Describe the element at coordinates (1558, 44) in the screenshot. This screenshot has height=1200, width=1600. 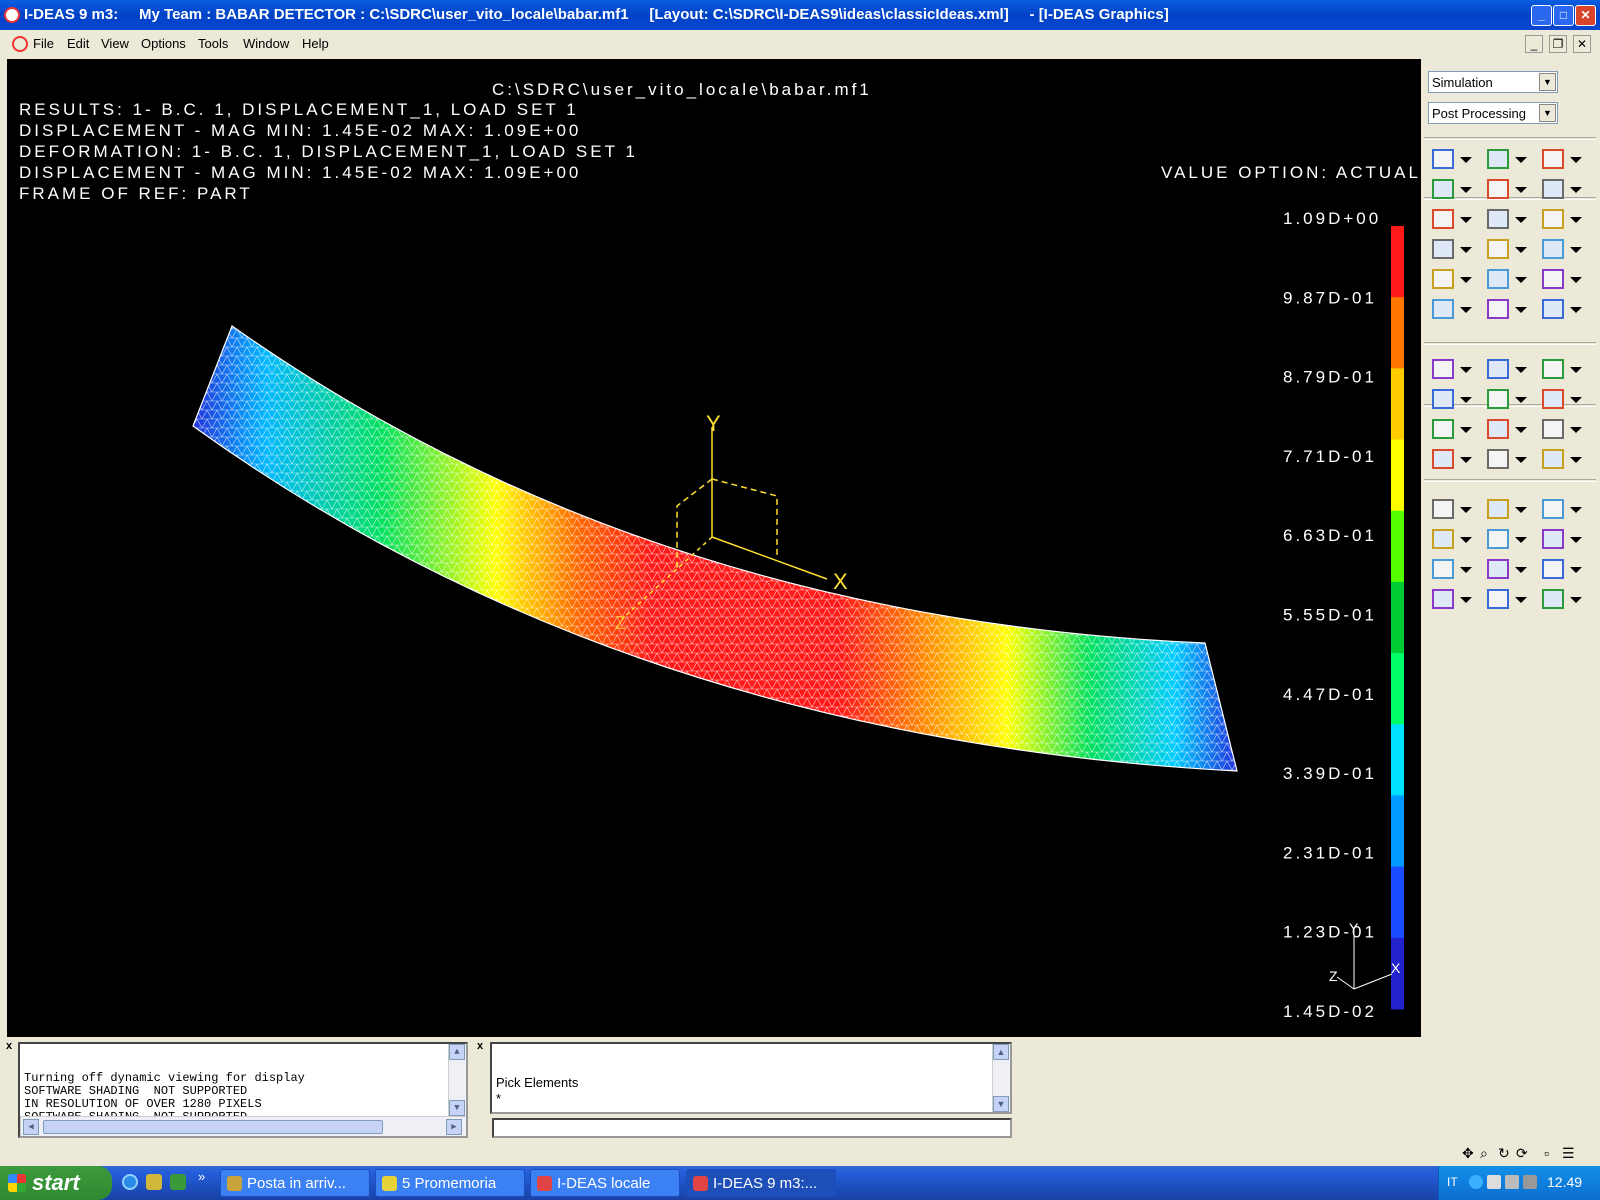
I see `mdi-restore-button: ❐` at that location.